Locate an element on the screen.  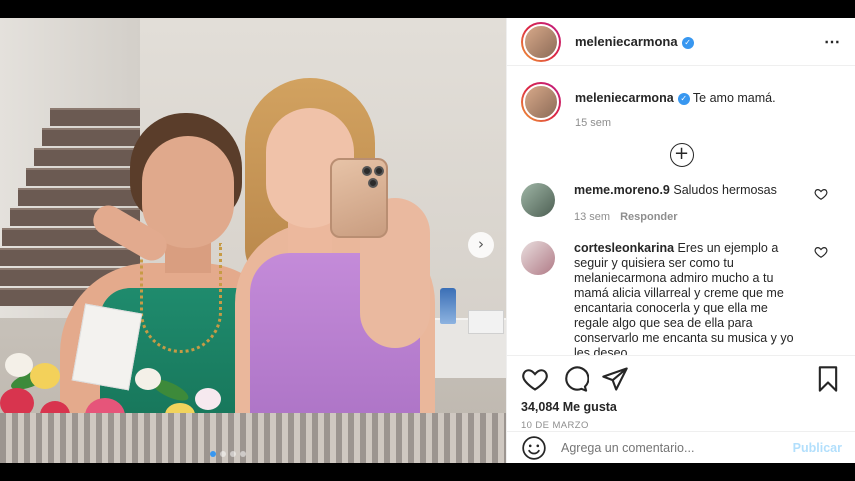
comment-meta: 13 sem Responder is located at coordinates (687, 217).